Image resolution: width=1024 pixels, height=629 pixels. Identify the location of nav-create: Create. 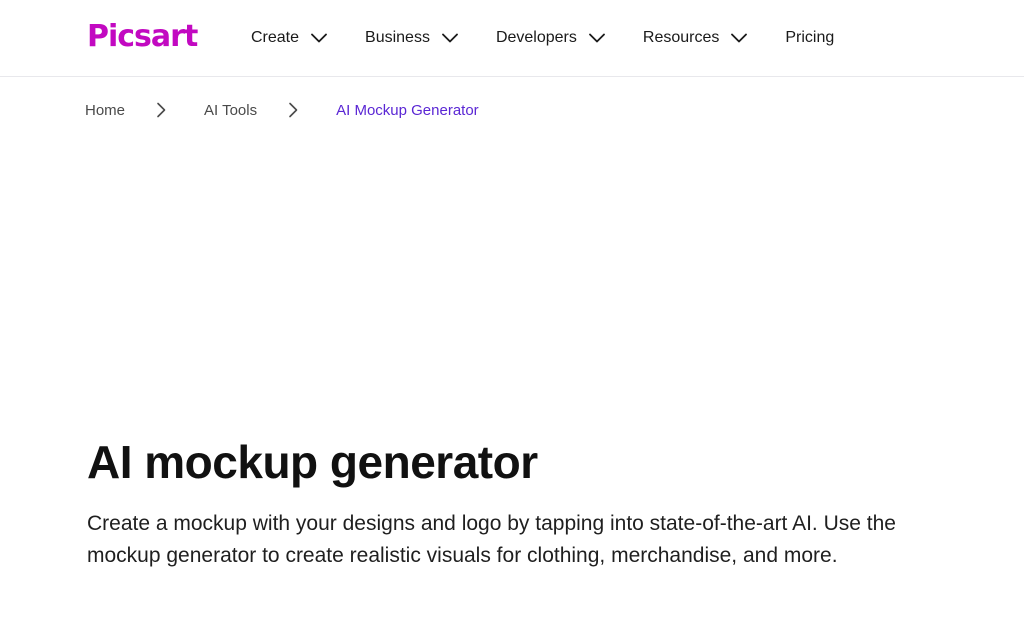
(289, 38).